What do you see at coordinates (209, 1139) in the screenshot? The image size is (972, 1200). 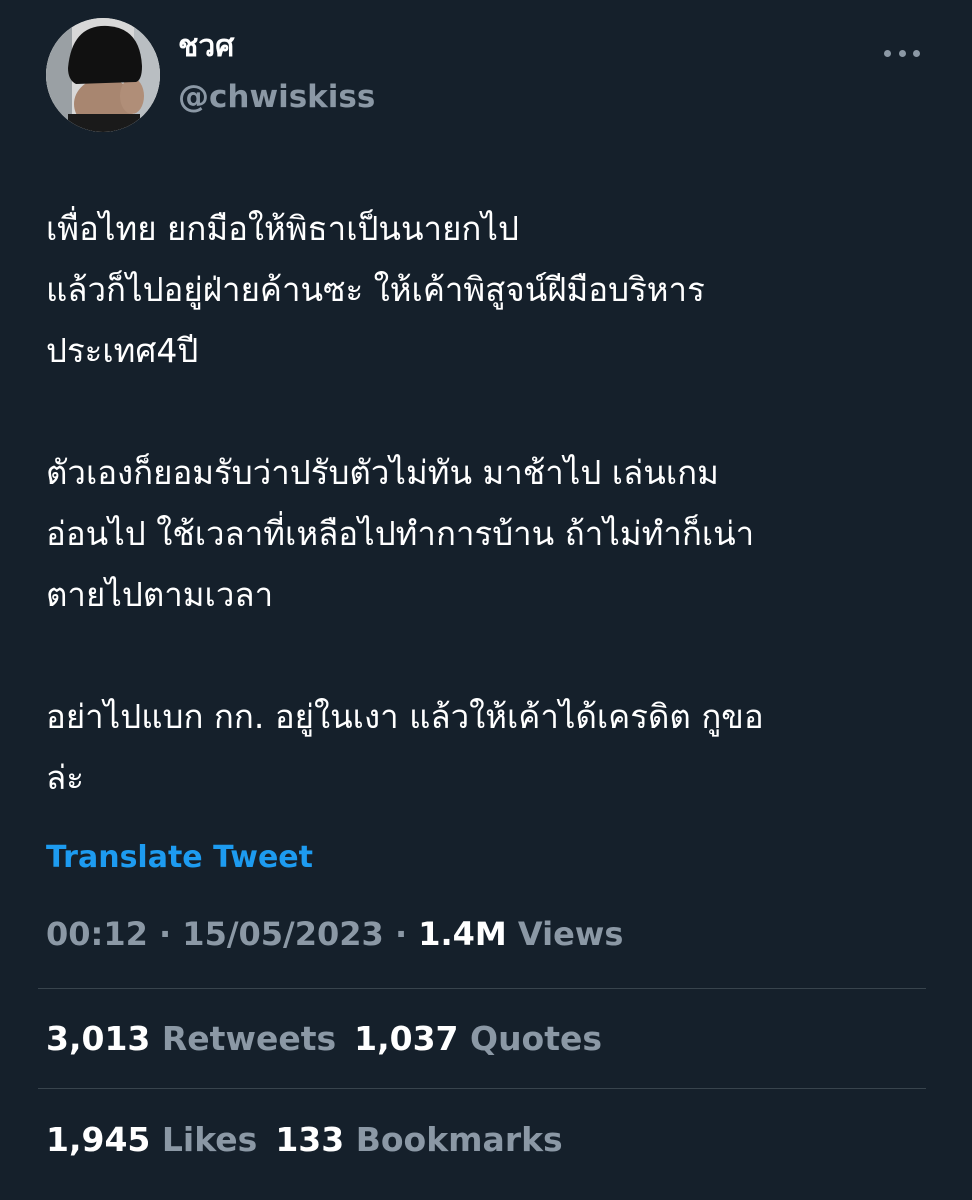 I see `likes-label: Likes` at bounding box center [209, 1139].